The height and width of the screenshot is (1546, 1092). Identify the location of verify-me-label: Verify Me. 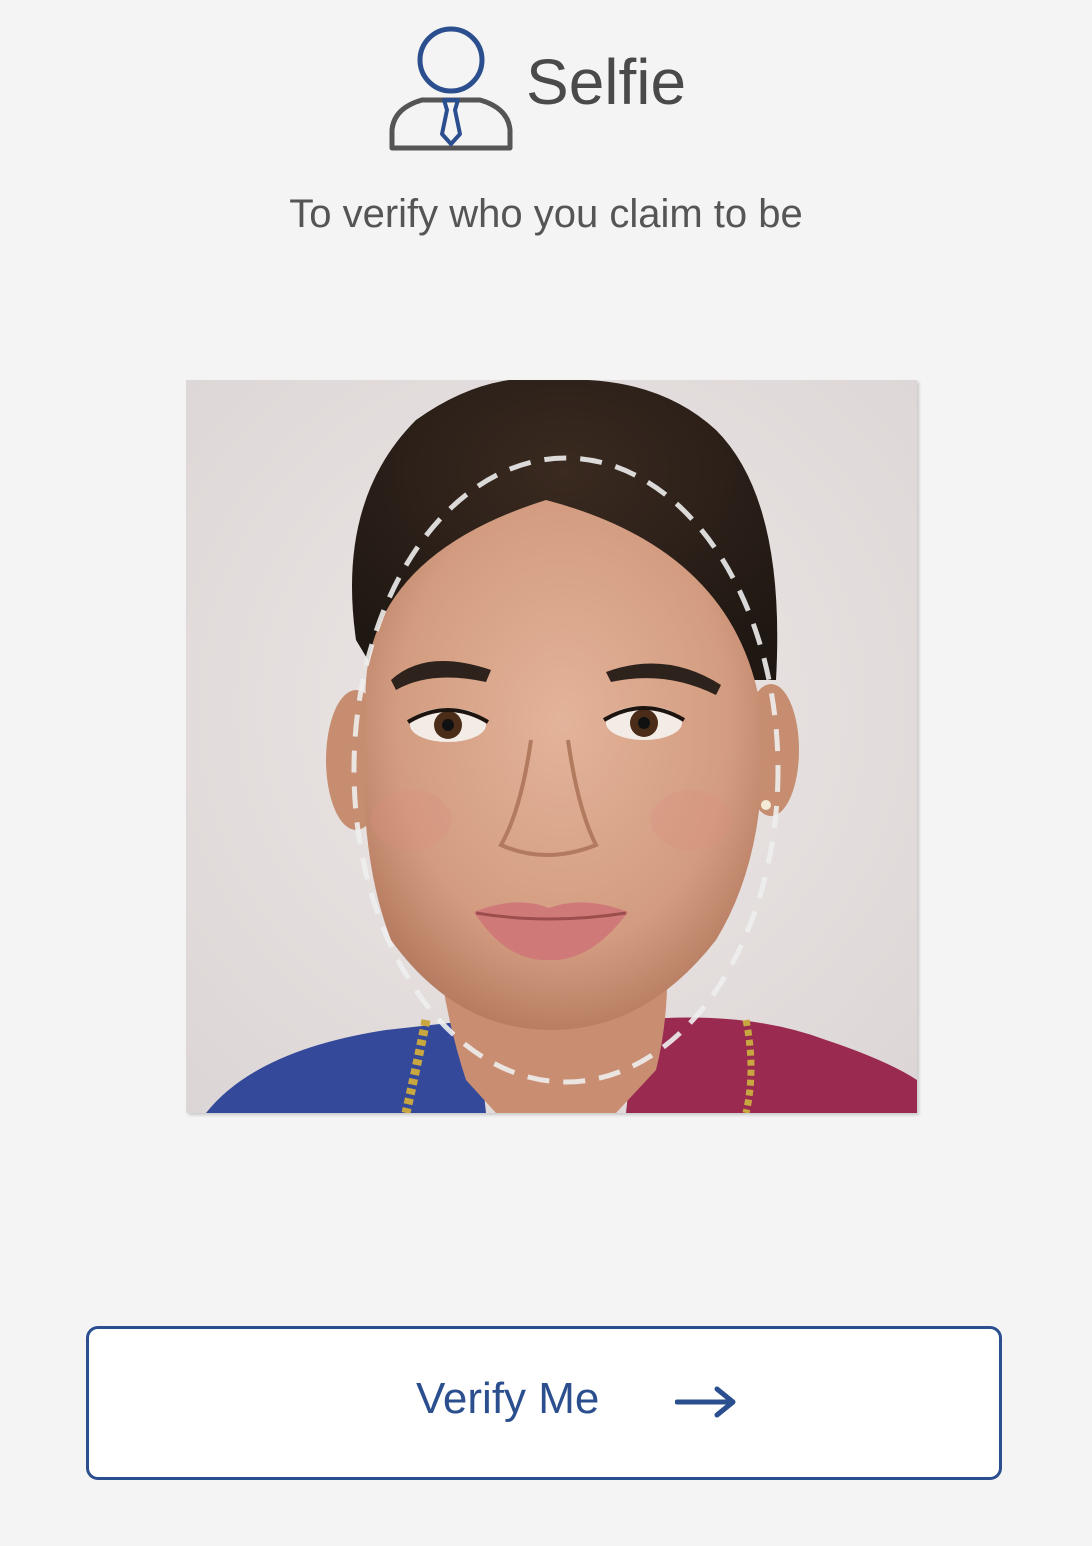
(508, 1398).